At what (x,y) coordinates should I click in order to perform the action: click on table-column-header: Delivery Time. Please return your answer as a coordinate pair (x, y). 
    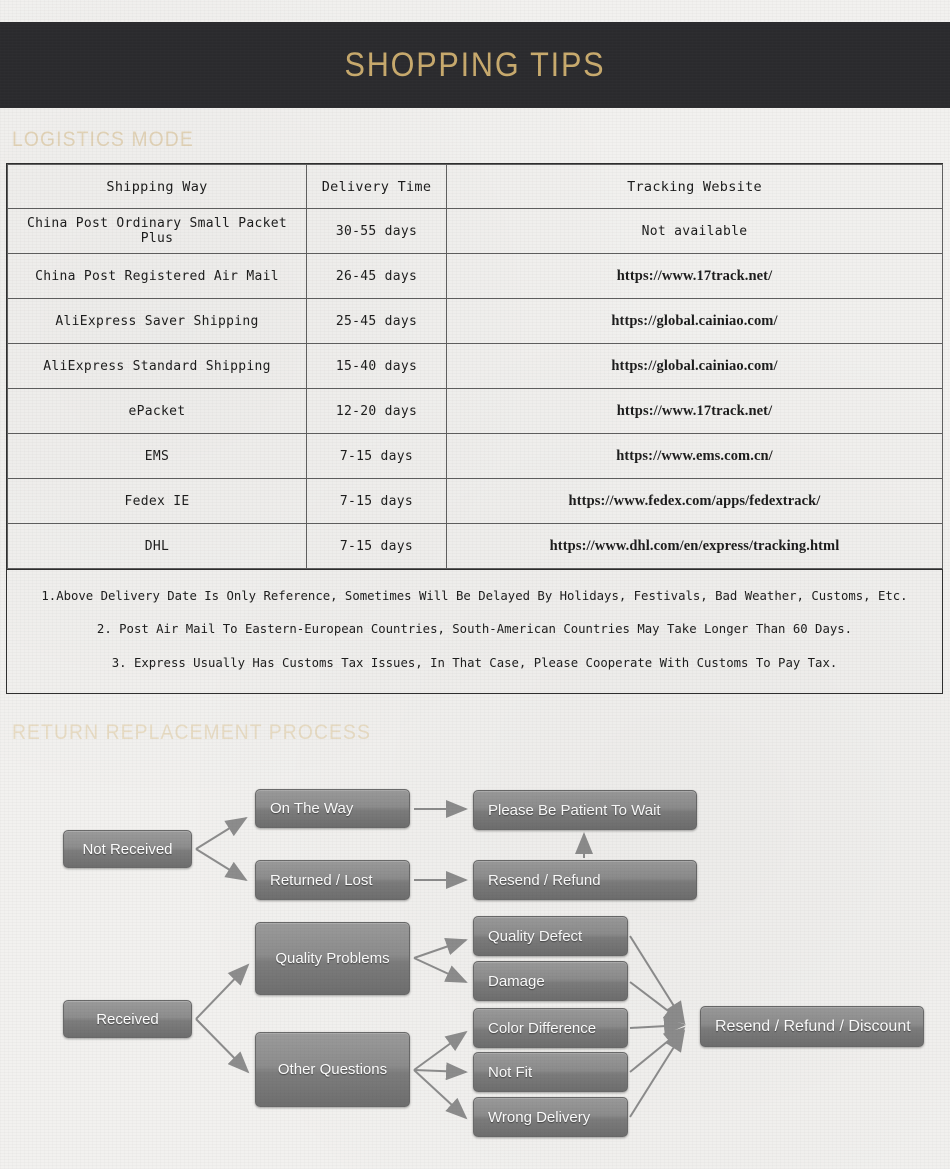
    Looking at the image, I should click on (376, 186).